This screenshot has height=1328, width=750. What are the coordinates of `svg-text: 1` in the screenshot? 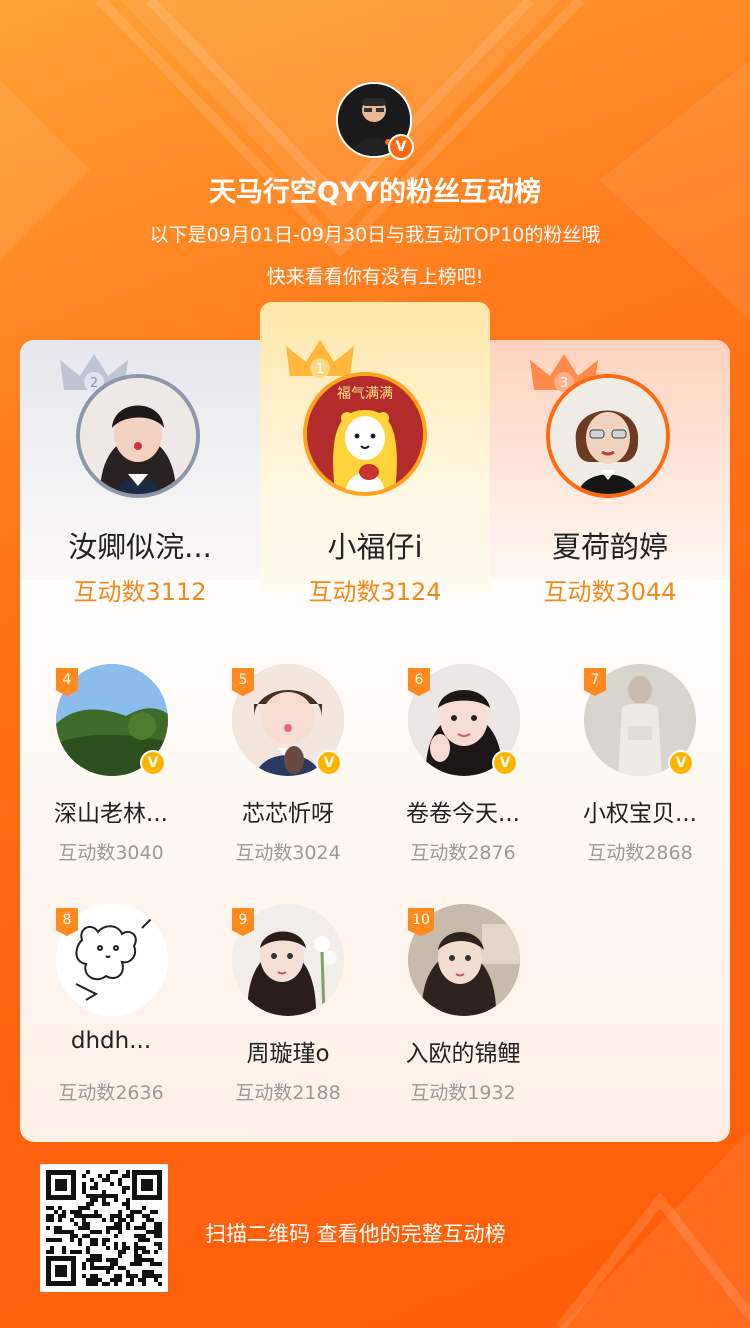 It's located at (320, 369).